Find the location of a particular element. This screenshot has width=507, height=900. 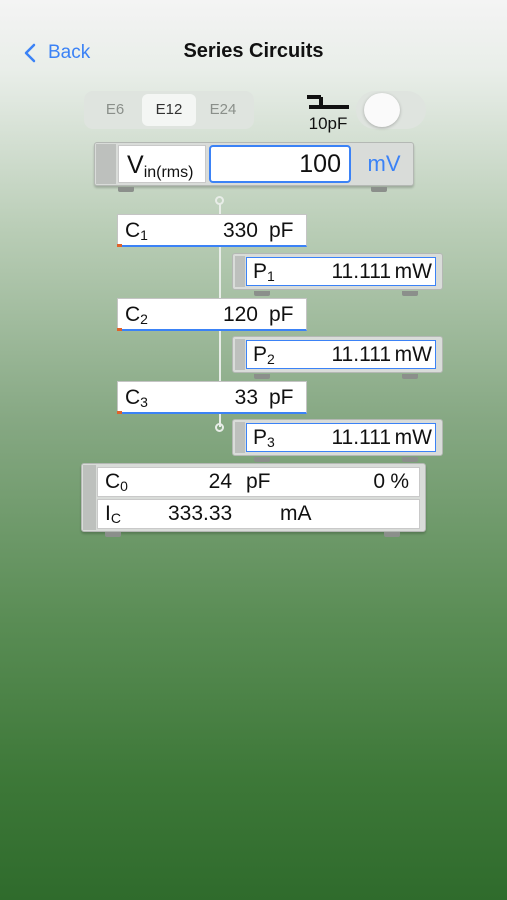

power-p2-box: P2 11.111 mW is located at coordinates (337, 354).